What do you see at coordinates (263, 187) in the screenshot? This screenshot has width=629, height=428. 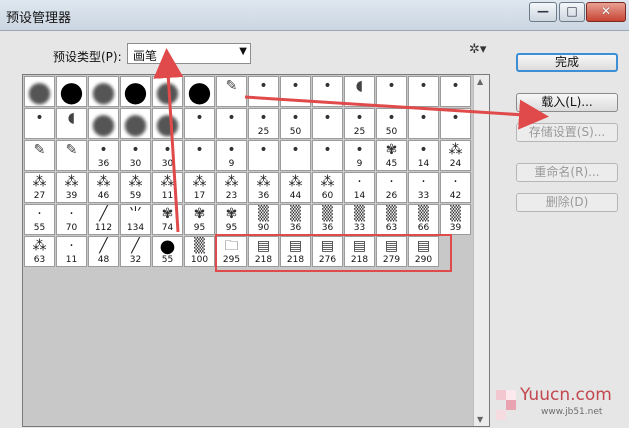 I see `brush-preset-tile: ⁂ 36` at bounding box center [263, 187].